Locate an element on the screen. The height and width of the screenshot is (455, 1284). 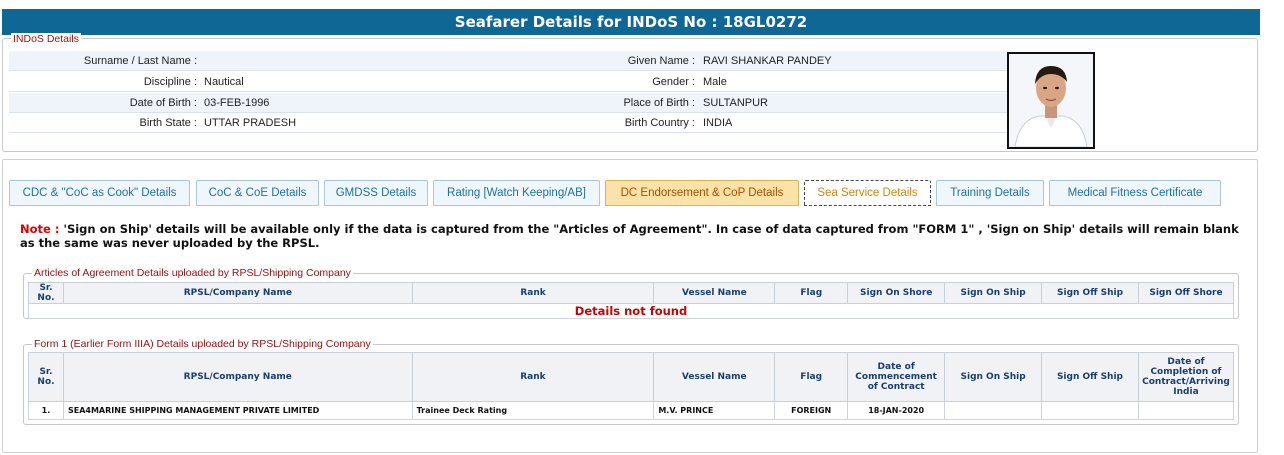
indos-details-legend: INDoS Details is located at coordinates (46, 39).